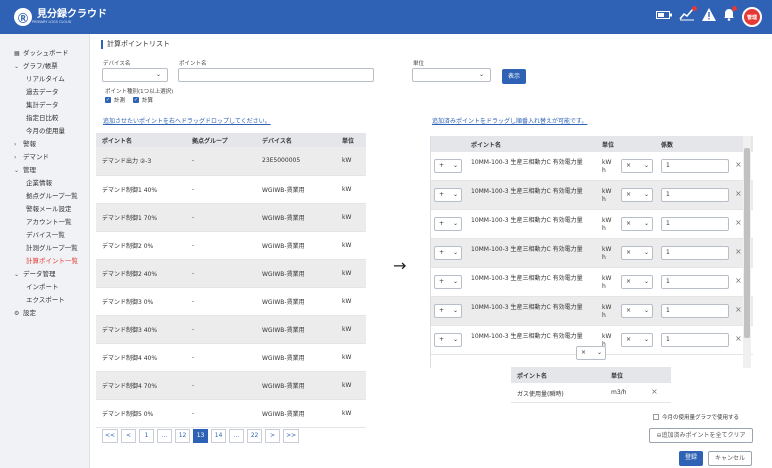 This screenshot has width=772, height=468. Describe the element at coordinates (591, 353) in the screenshot. I see `result-operator-select: × ⌄` at that location.